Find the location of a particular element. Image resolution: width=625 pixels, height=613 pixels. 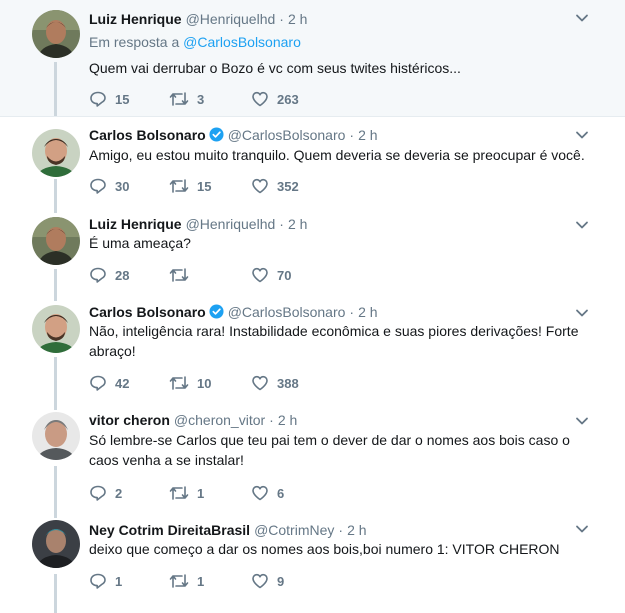

author-name: Ney Cotrim DireitaBrasil is located at coordinates (169, 530).